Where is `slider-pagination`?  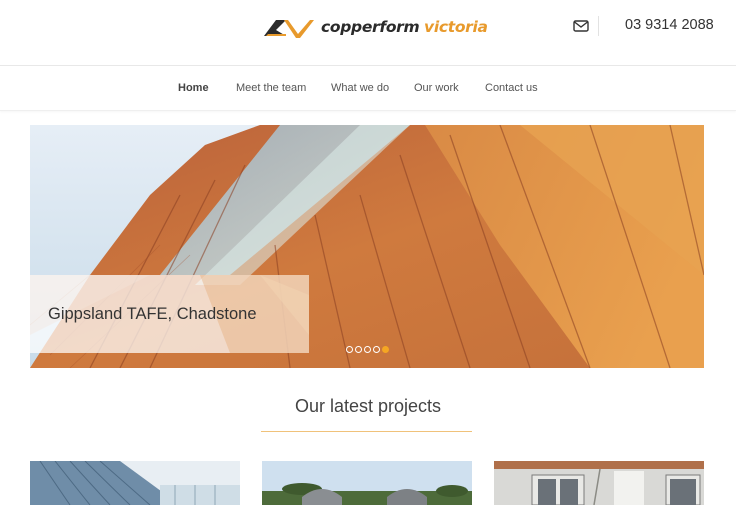
slider-pagination is located at coordinates (368, 349).